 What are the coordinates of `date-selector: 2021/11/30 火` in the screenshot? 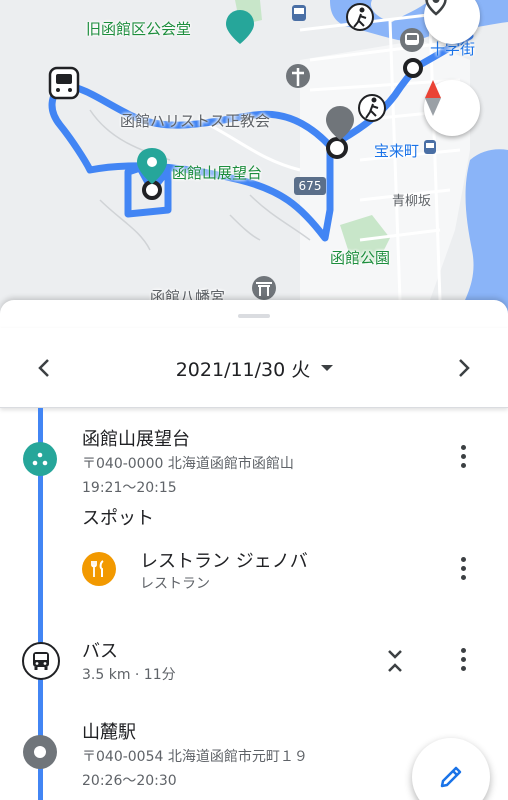 It's located at (255, 368).